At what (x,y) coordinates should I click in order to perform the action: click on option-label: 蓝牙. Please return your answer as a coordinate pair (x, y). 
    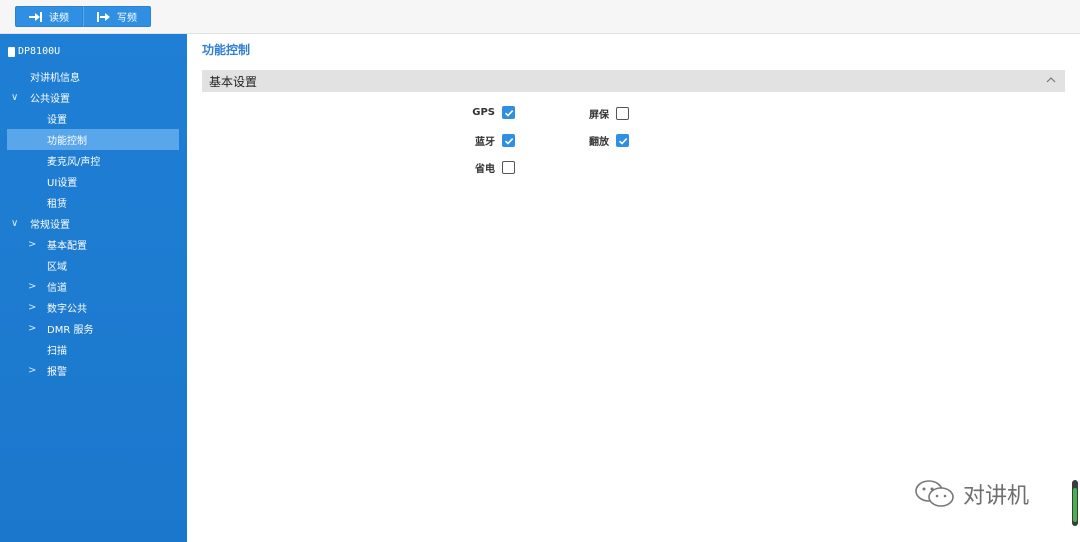
    Looking at the image, I should click on (485, 142).